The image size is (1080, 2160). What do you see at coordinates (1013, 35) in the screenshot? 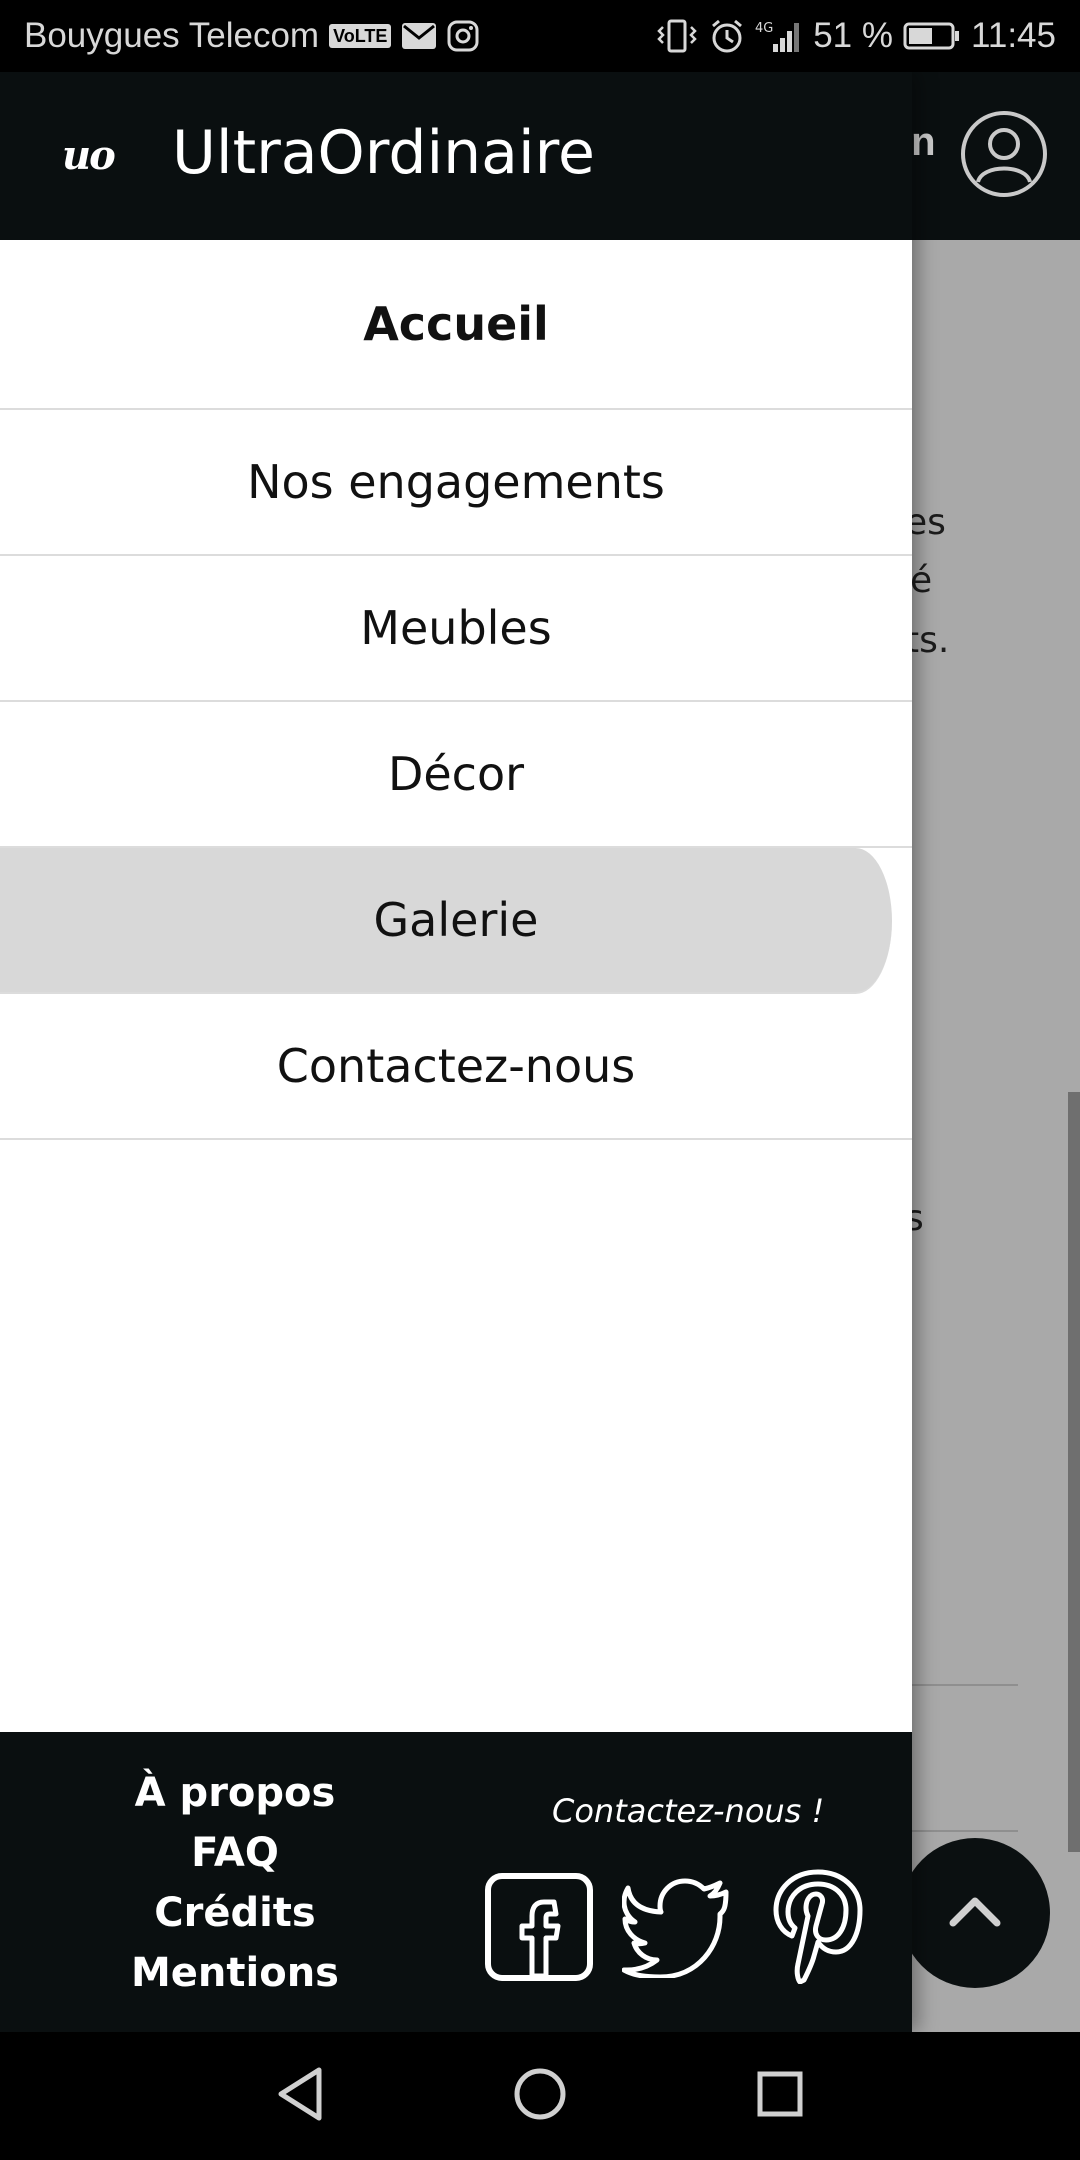
I see `clock: 11:45` at bounding box center [1013, 35].